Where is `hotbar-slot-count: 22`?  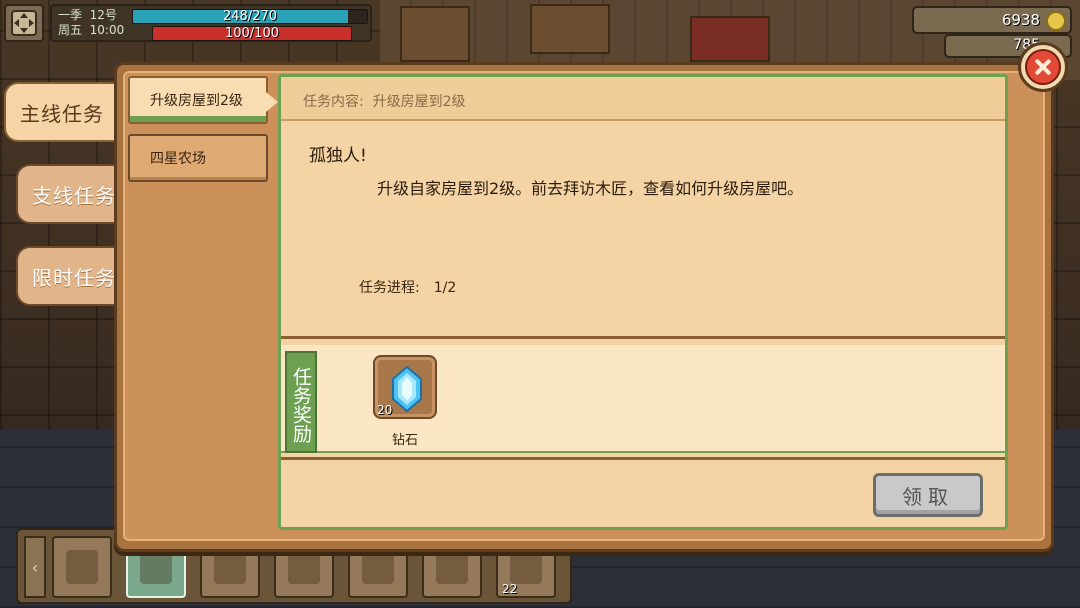 hotbar-slot-count: 22 is located at coordinates (510, 589).